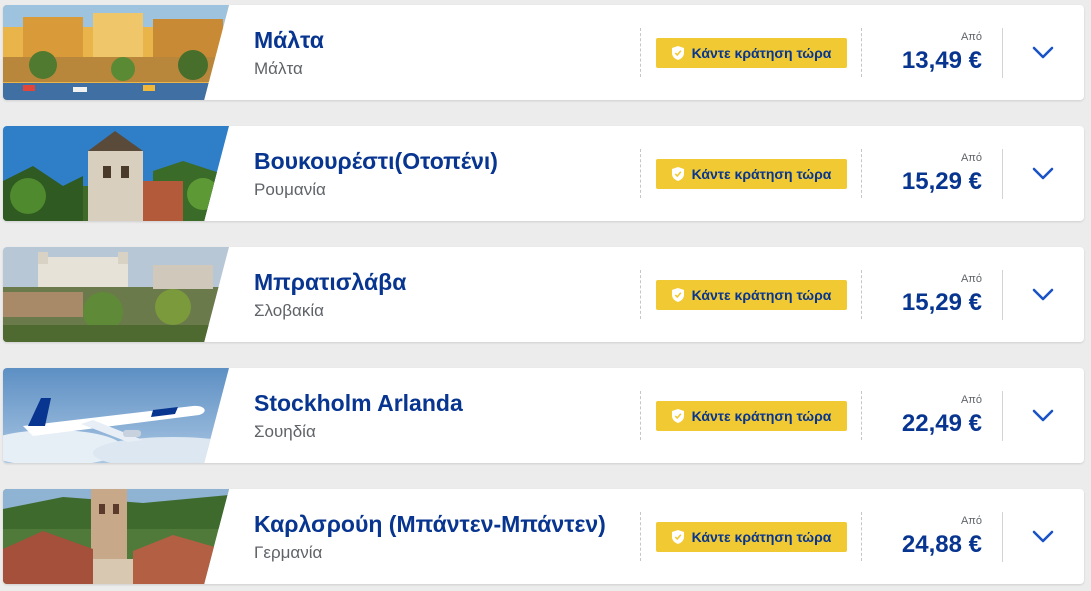 This screenshot has width=1091, height=591. What do you see at coordinates (285, 431) in the screenshot?
I see `destination-country: Σουηδία` at bounding box center [285, 431].